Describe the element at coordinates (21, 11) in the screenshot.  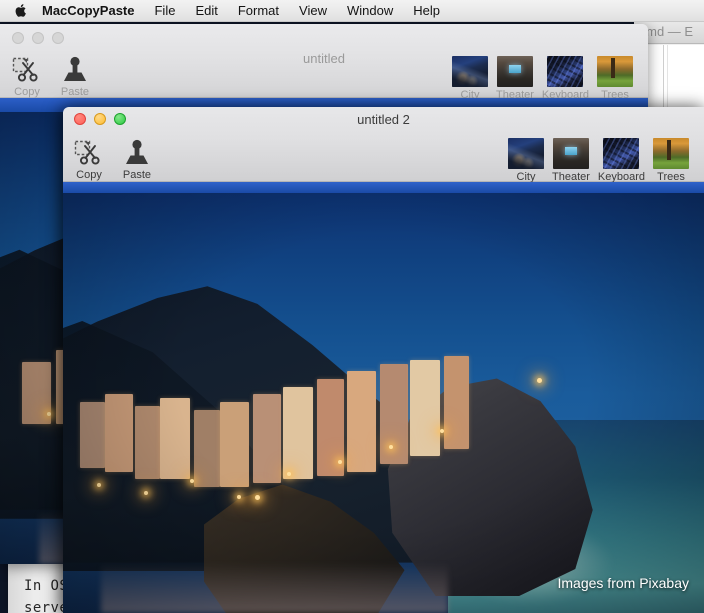
I see `apple-logo-icon` at that location.